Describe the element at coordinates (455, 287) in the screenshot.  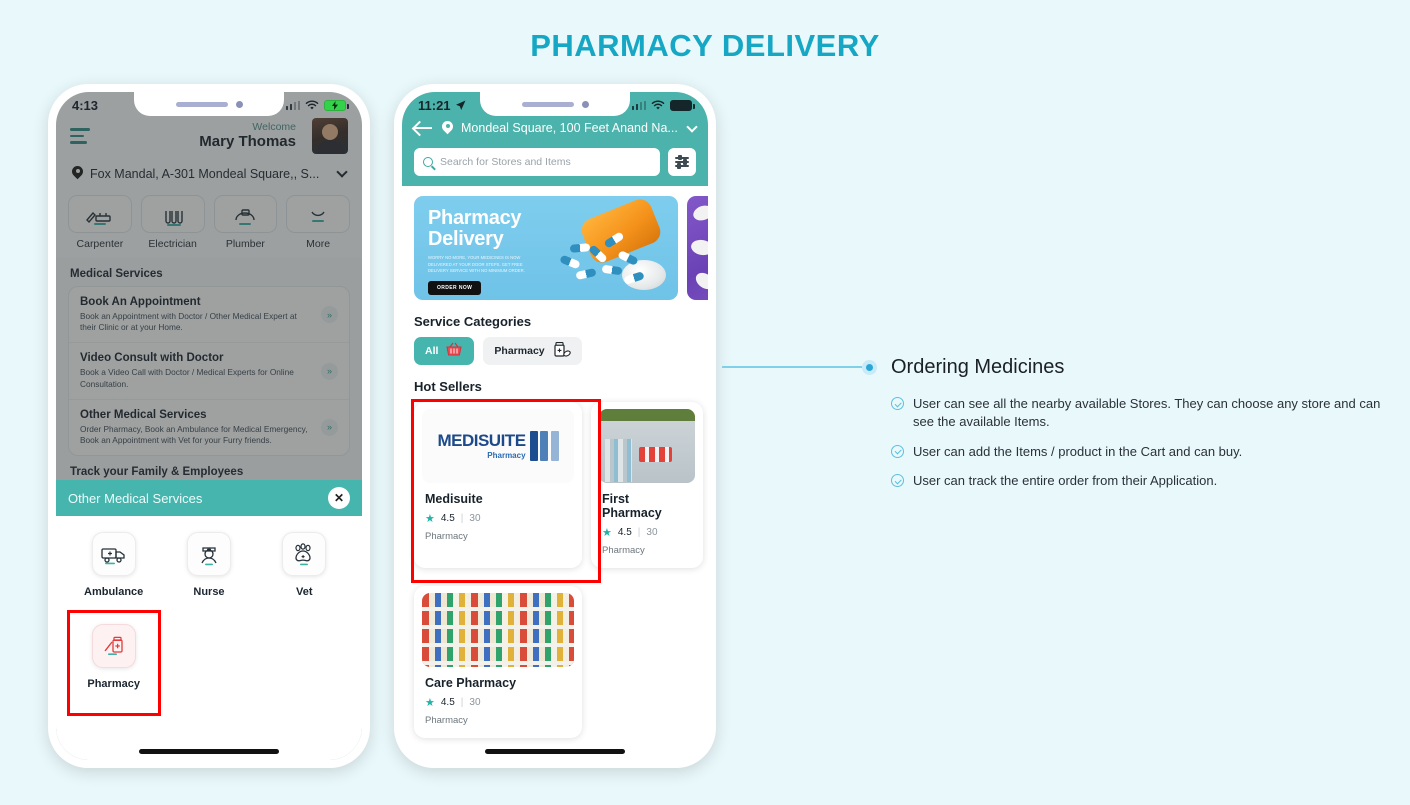
I see `order-now-button: ORDER NOW` at that location.